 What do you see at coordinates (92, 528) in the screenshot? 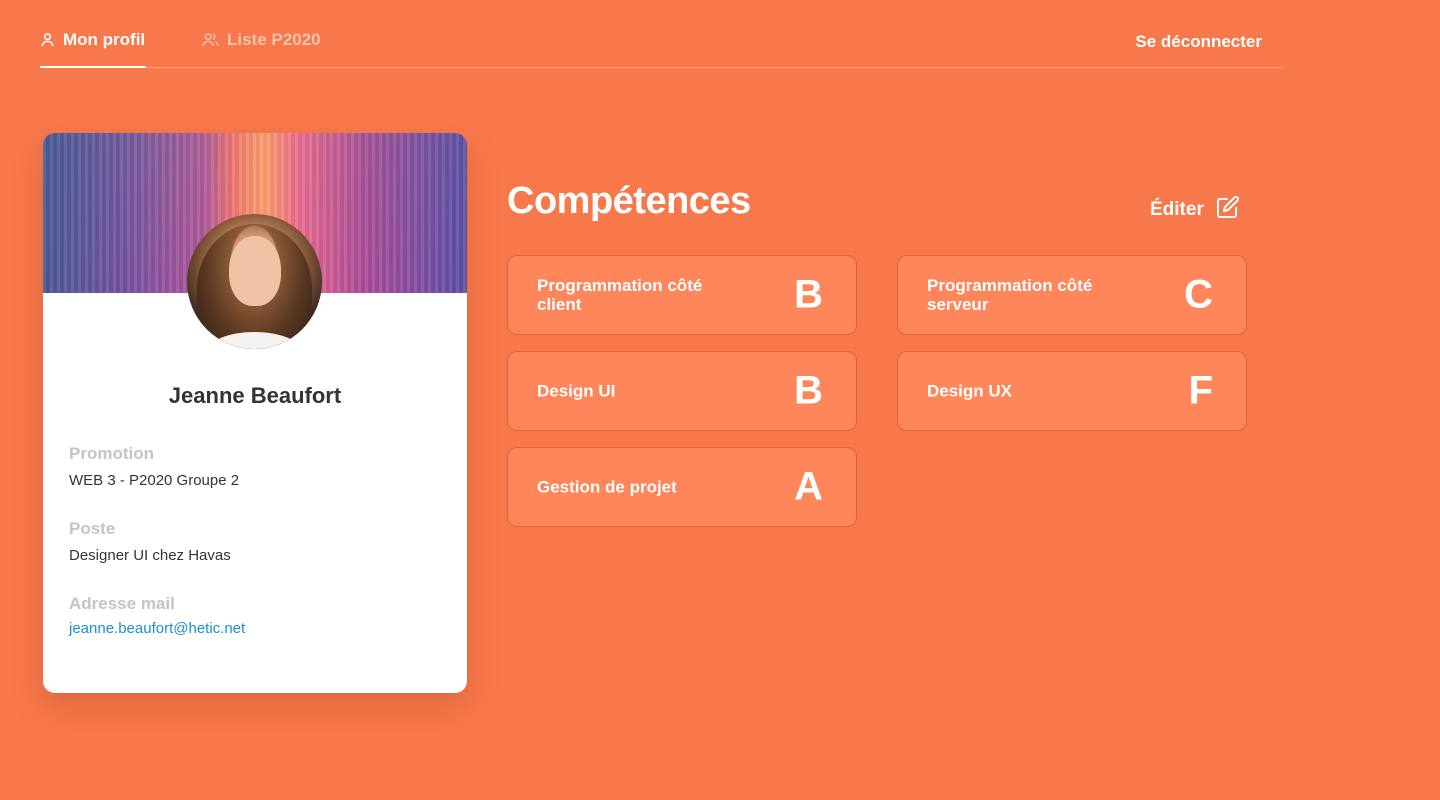
I see `poste-label: Poste` at bounding box center [92, 528].